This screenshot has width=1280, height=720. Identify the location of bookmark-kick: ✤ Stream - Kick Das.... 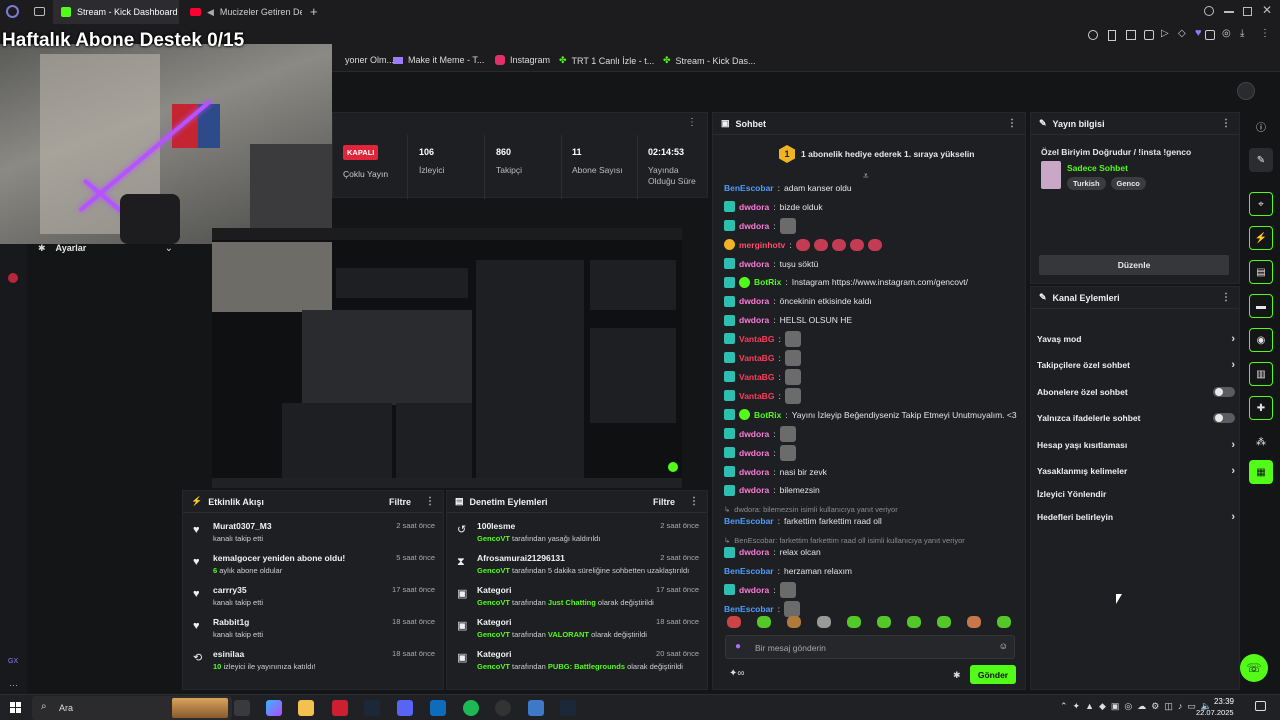
(709, 60).